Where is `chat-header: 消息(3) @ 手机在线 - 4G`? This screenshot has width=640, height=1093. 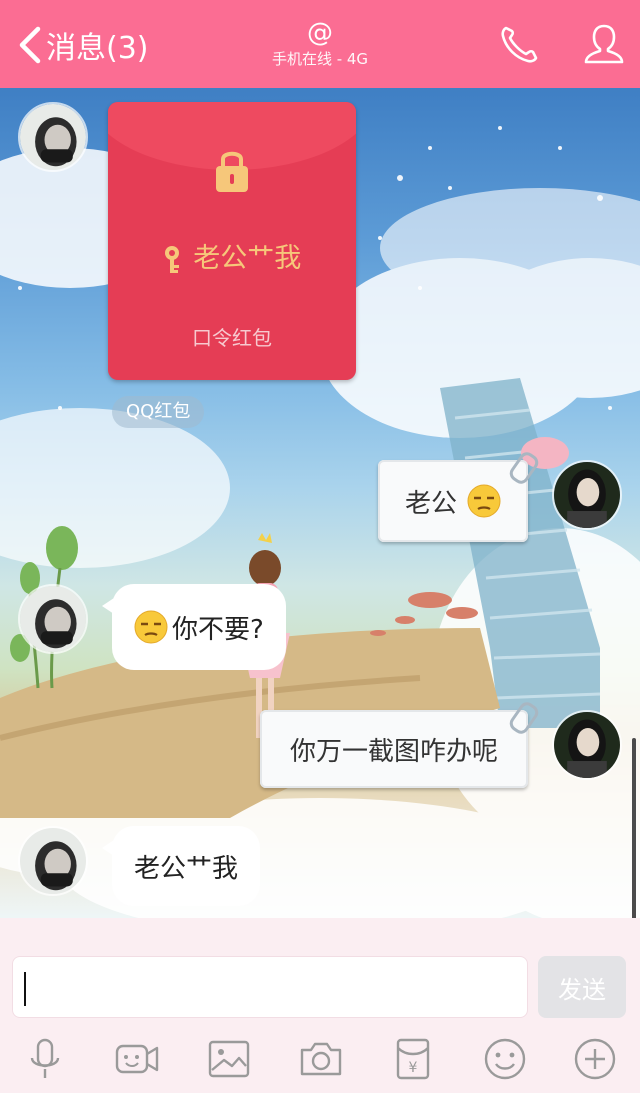 chat-header: 消息(3) @ 手机在线 - 4G is located at coordinates (320, 44).